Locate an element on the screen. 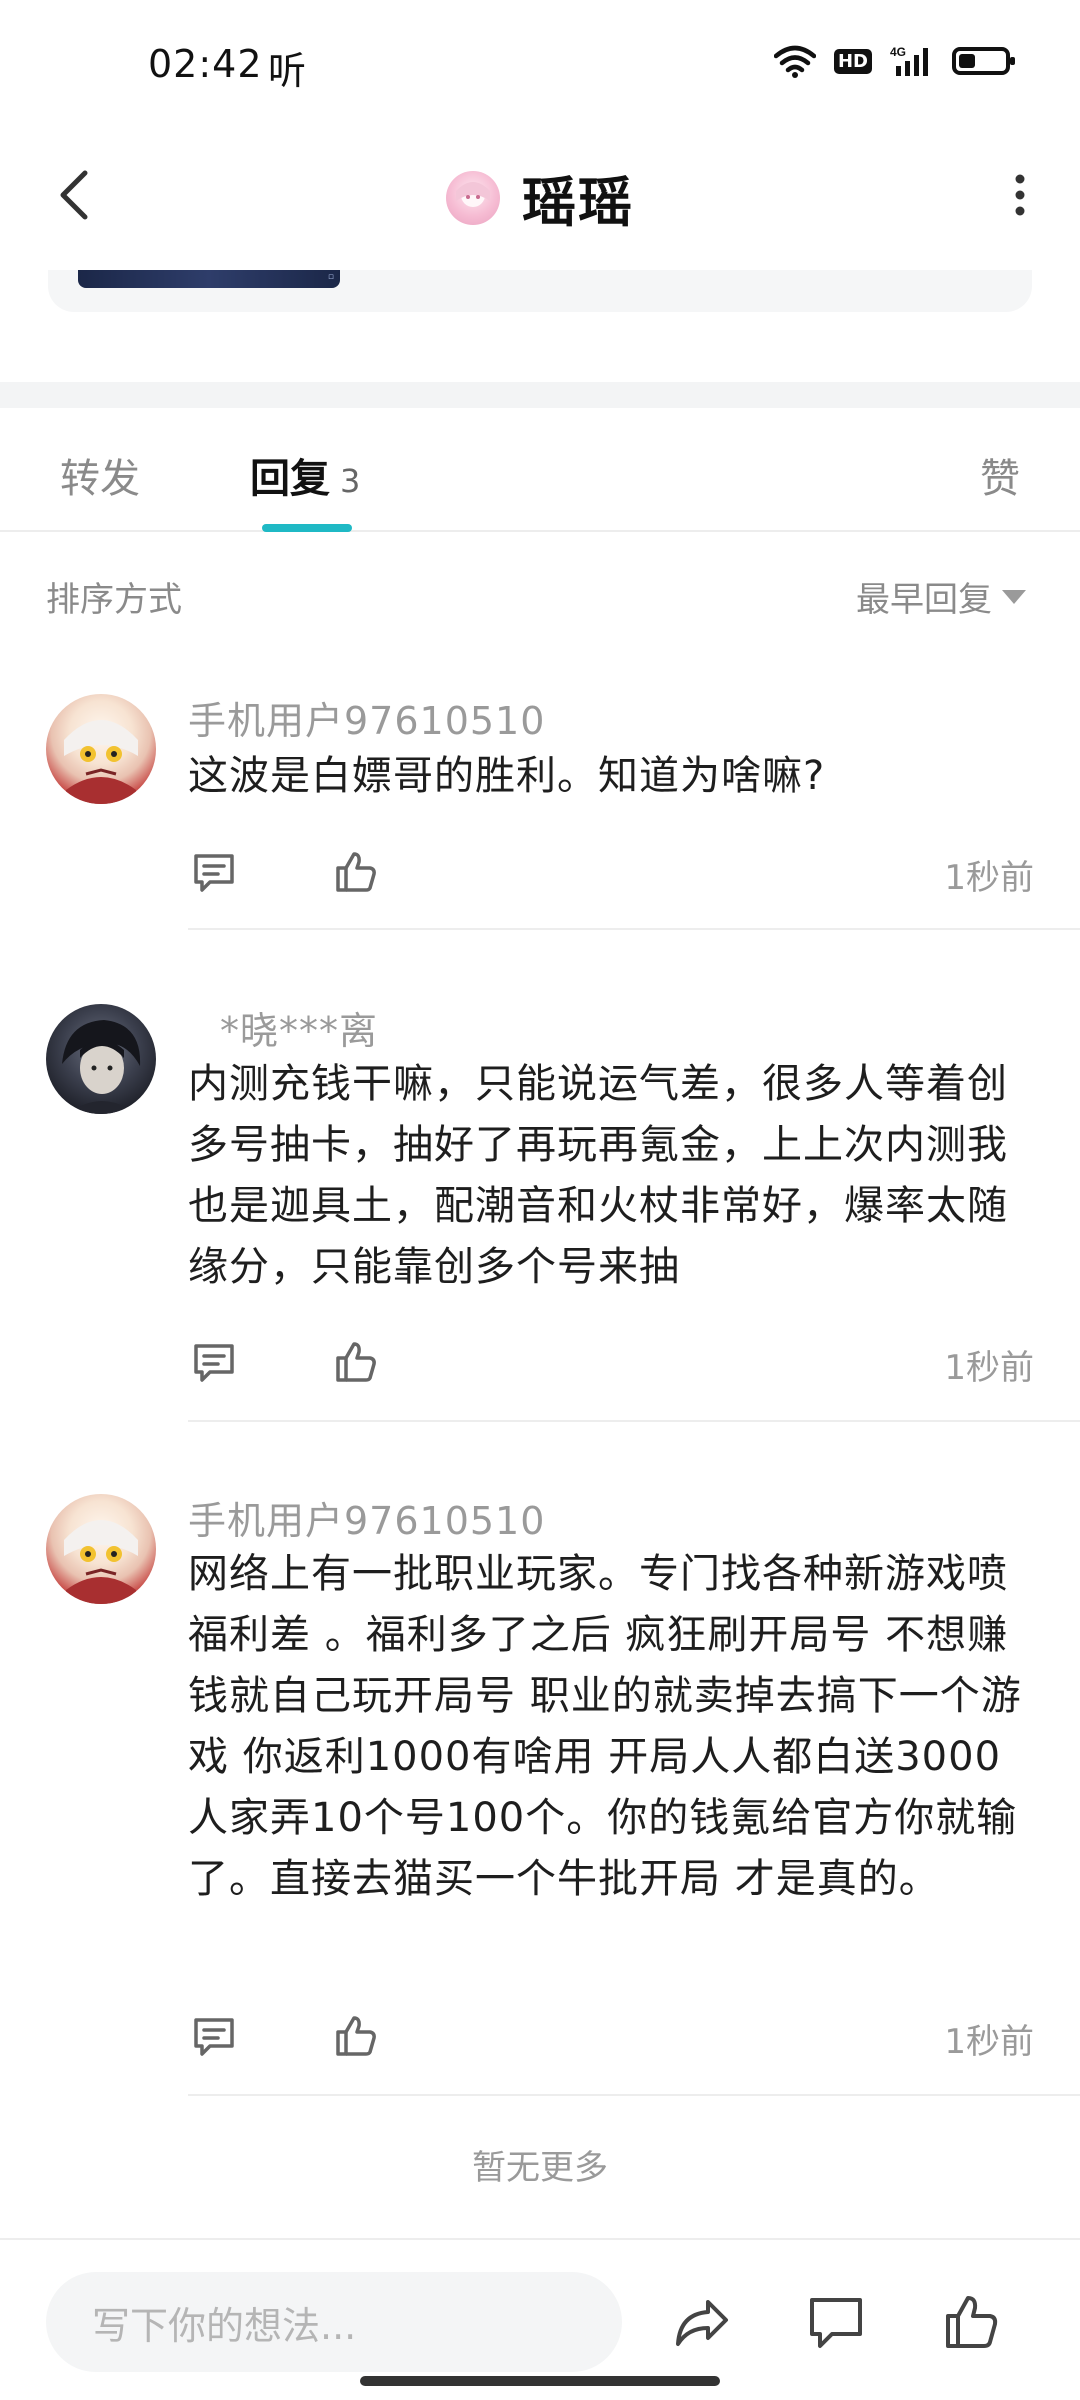  status-app-indicator: 听 is located at coordinates (287, 71).